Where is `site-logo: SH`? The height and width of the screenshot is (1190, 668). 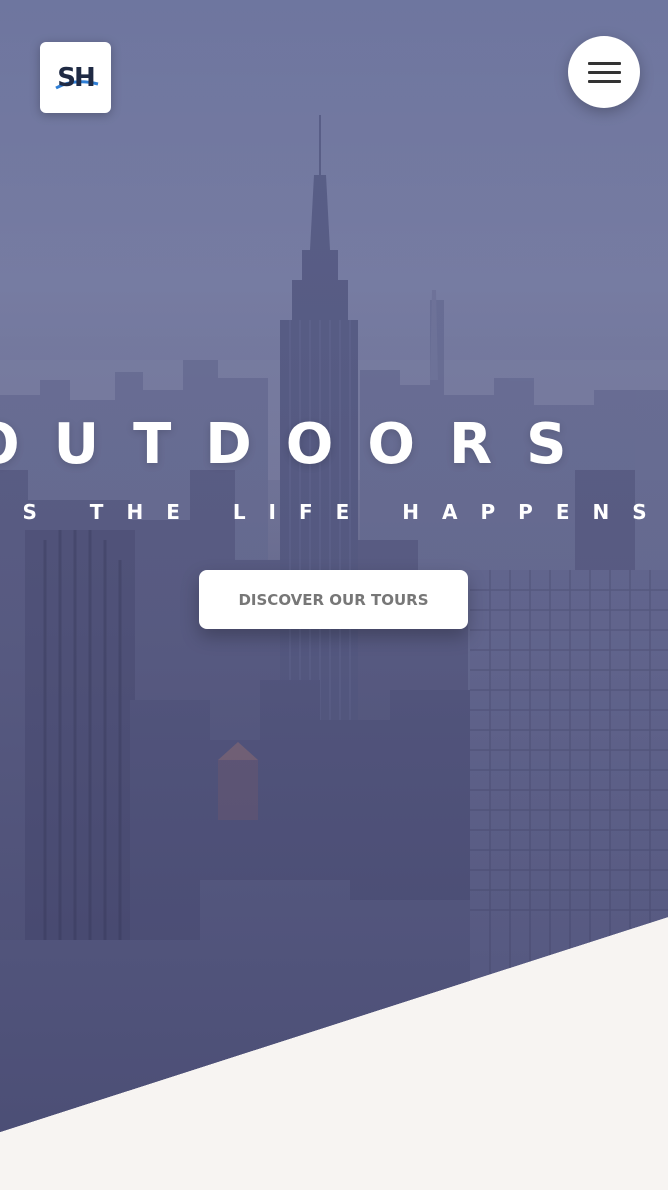 site-logo: SH is located at coordinates (75, 77).